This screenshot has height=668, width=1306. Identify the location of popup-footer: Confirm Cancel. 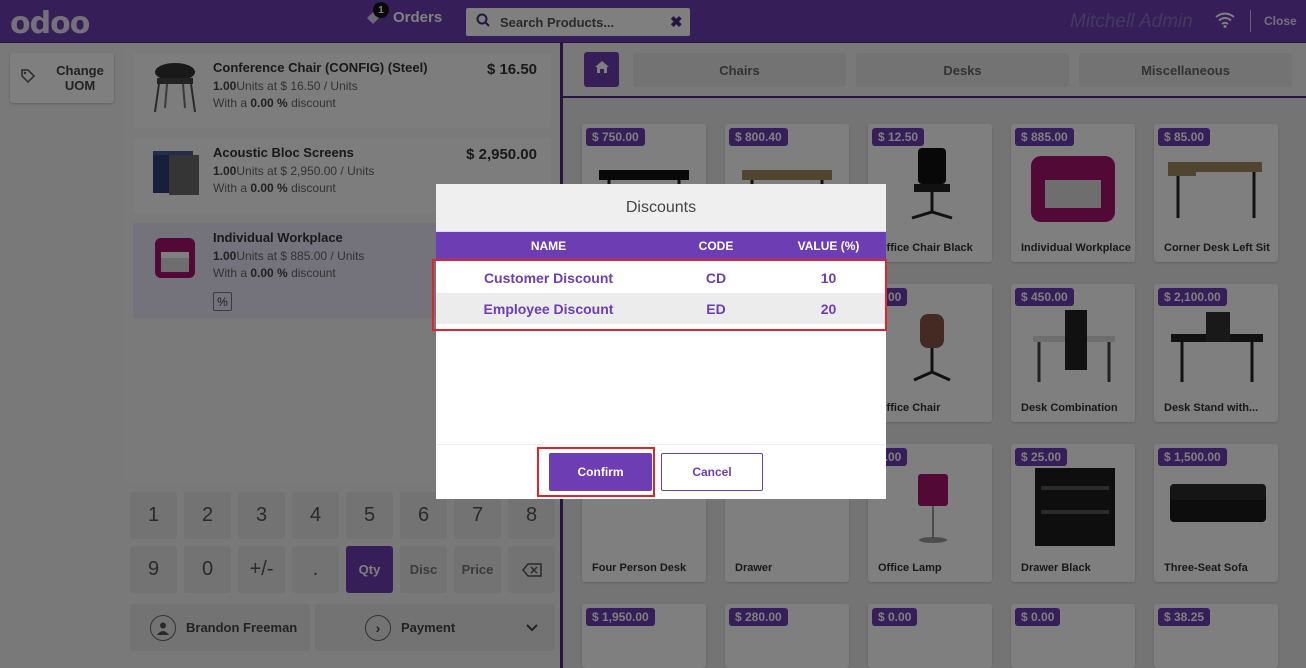
(661, 471).